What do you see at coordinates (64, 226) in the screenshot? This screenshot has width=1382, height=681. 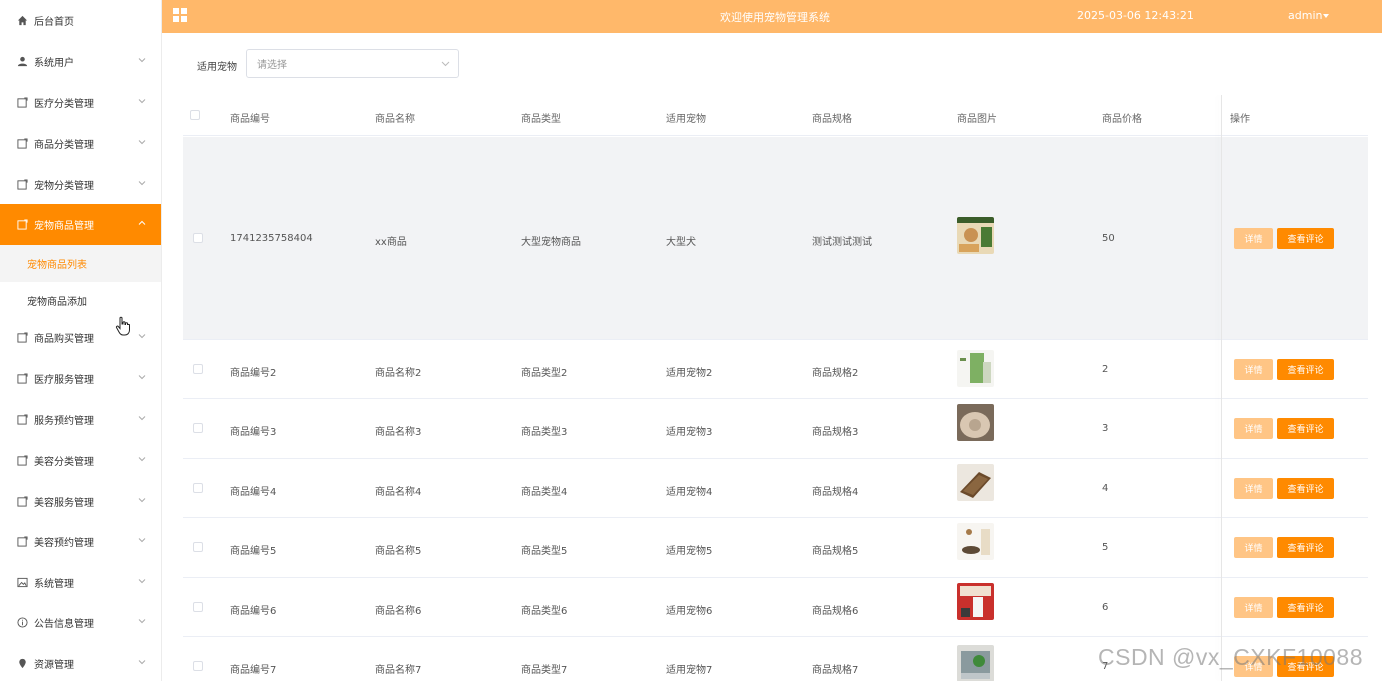 I see `sidebar-item-label: 宠物商品管理` at bounding box center [64, 226].